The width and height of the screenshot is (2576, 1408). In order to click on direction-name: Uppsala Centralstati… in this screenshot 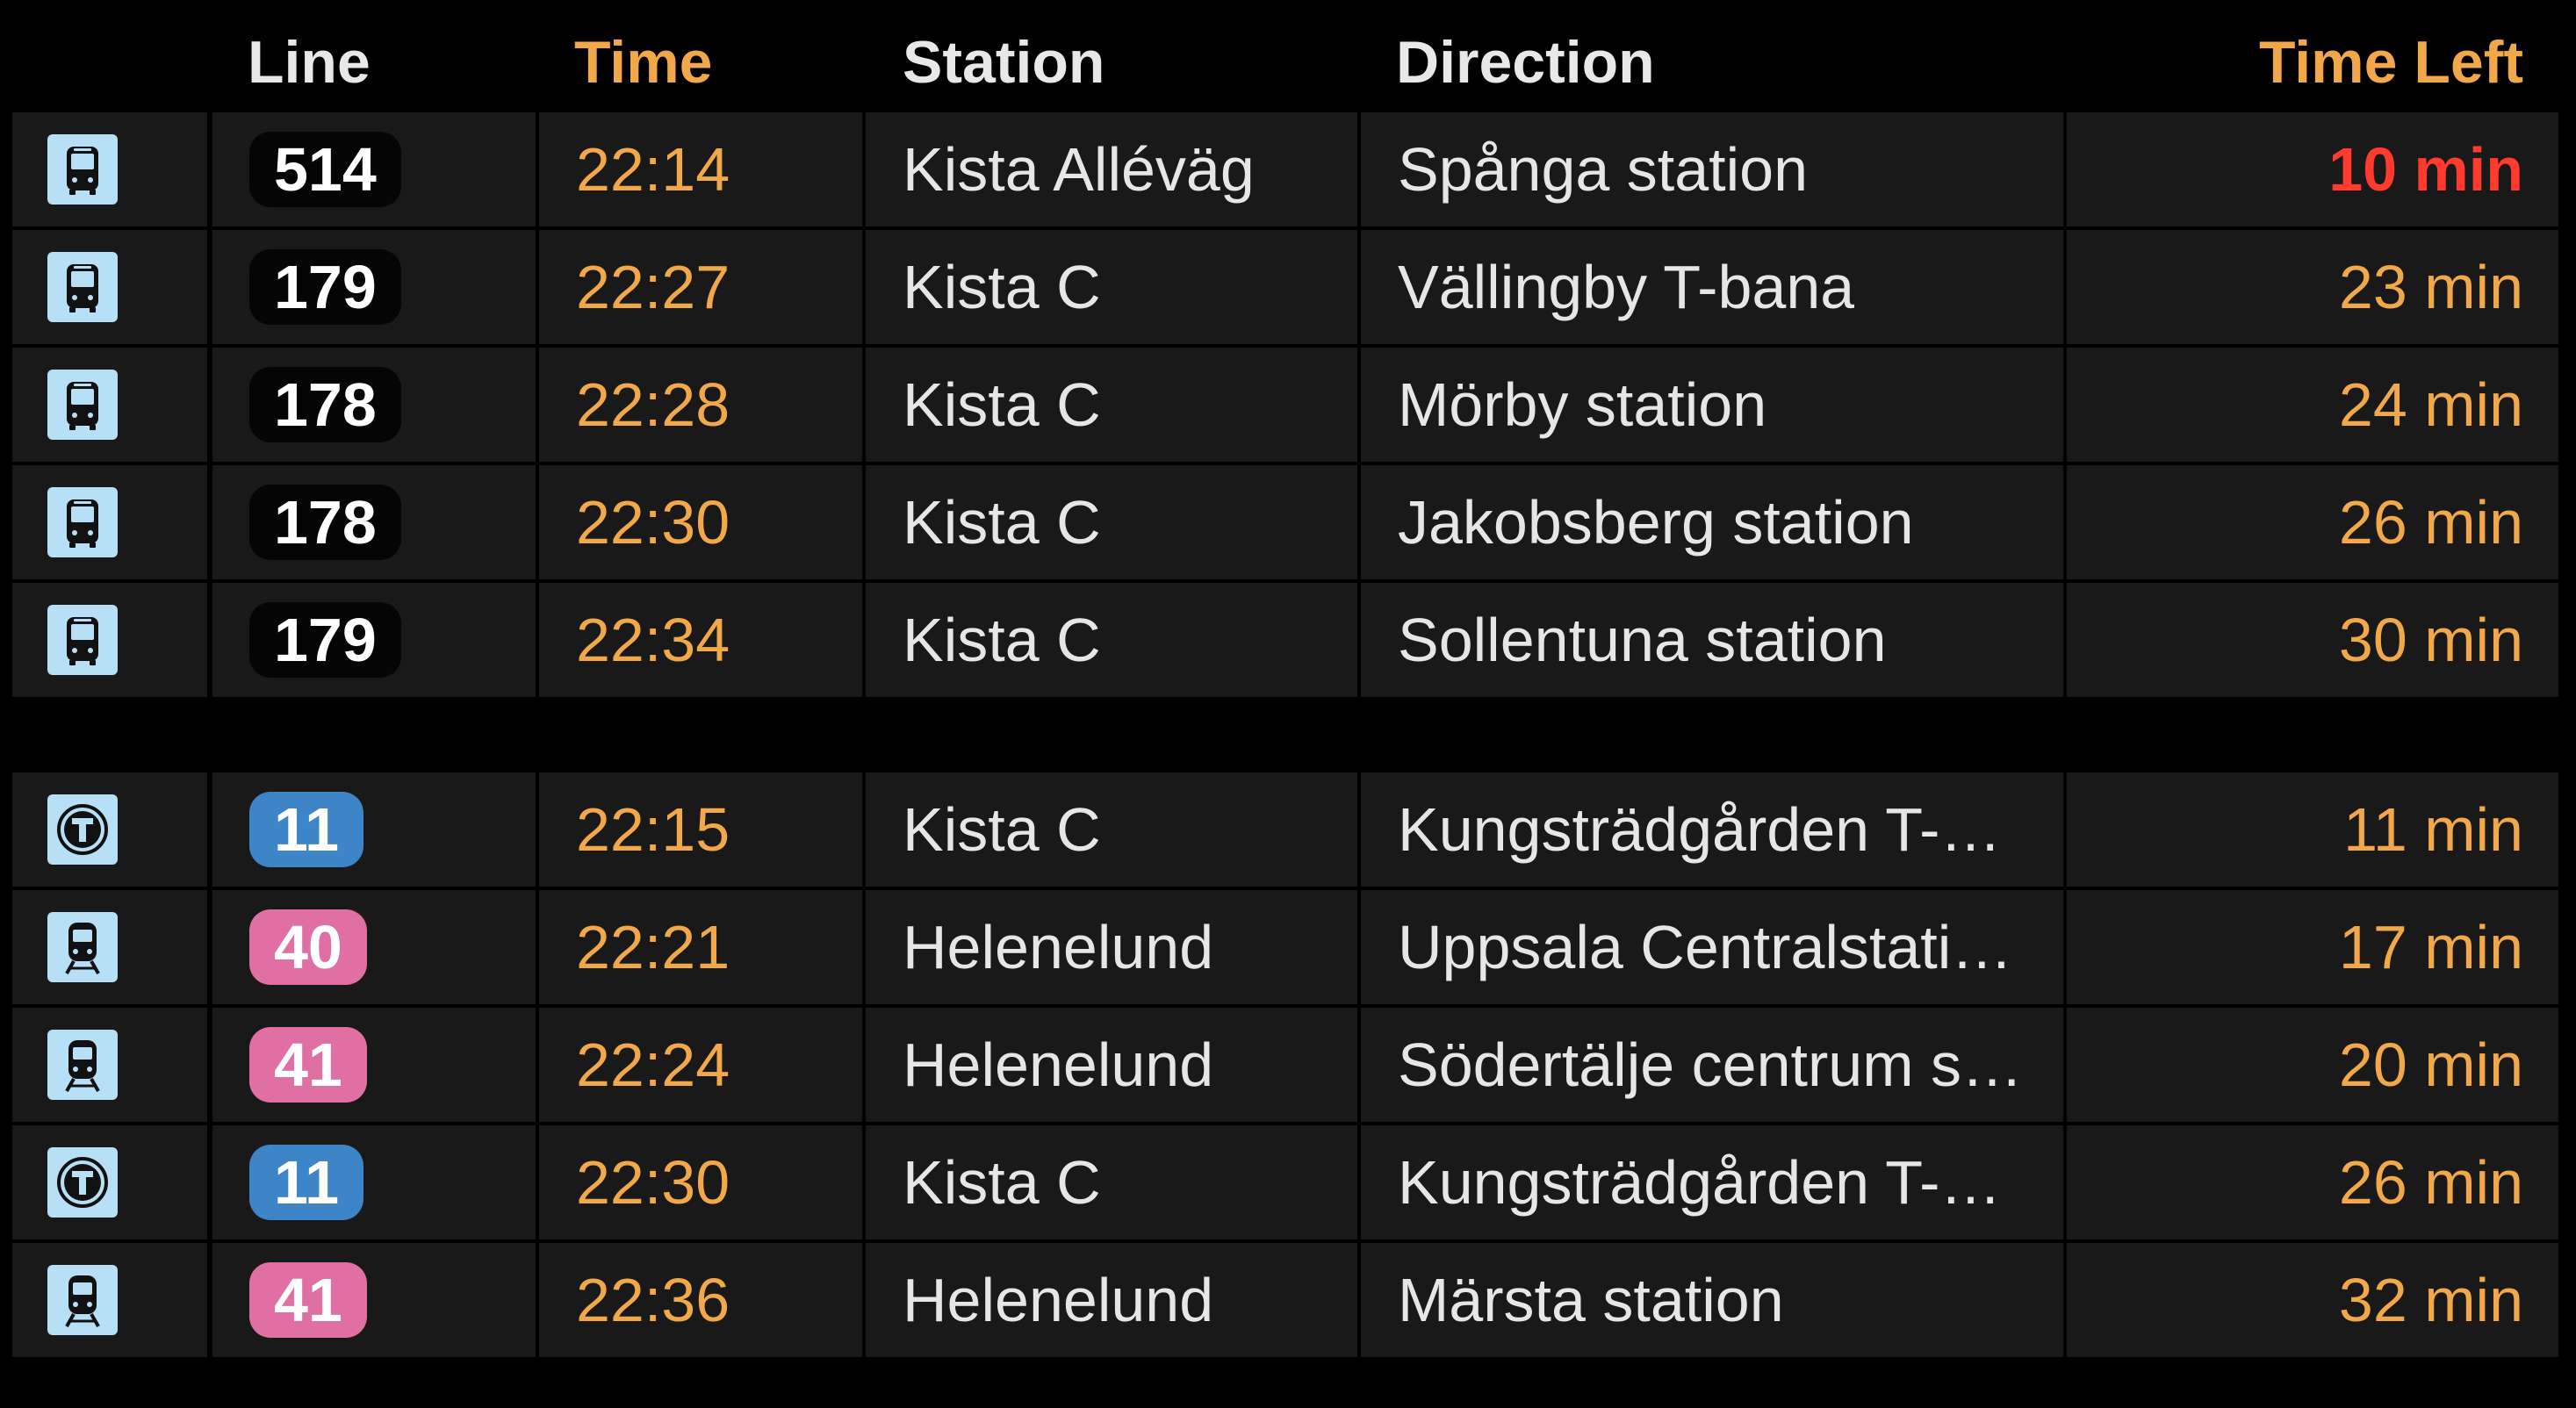, I will do `click(1705, 947)`.